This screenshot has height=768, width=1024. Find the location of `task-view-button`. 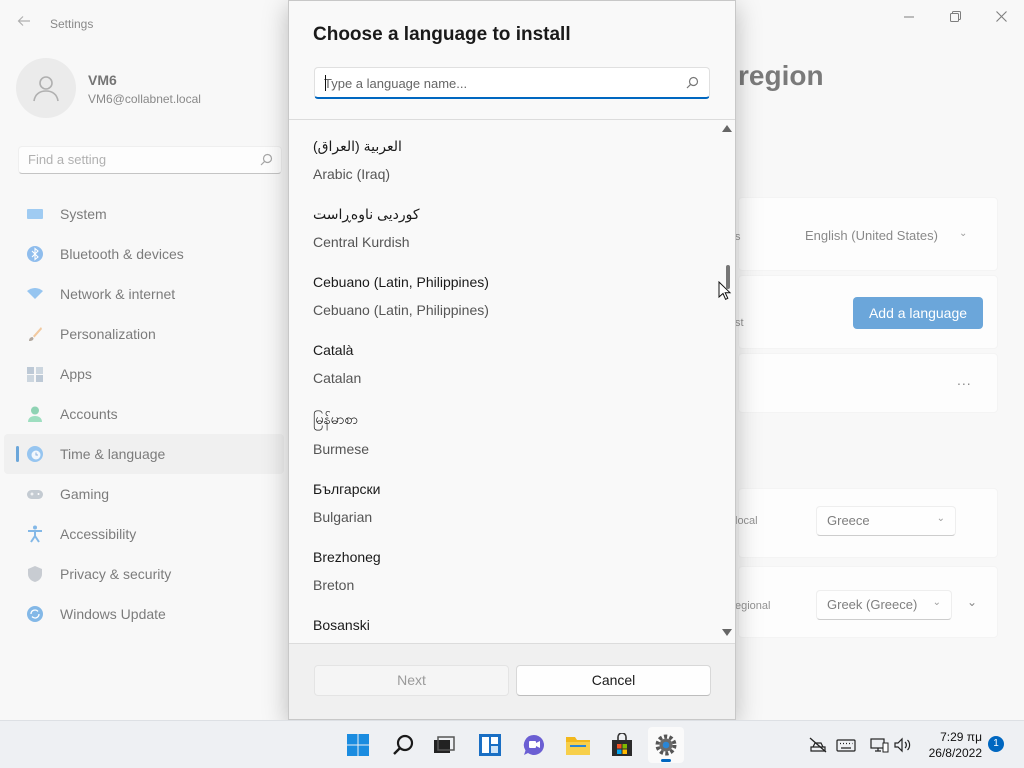

task-view-button is located at coordinates (444, 745).